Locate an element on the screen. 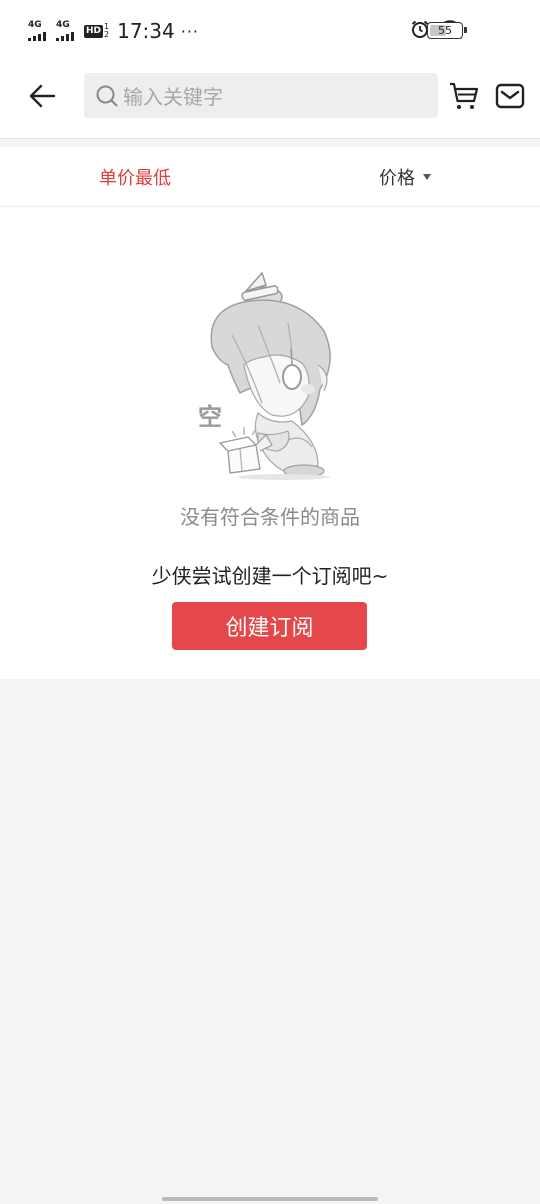 The image size is (540, 1204). nav-bar: 输入关键字 is located at coordinates (270, 100).